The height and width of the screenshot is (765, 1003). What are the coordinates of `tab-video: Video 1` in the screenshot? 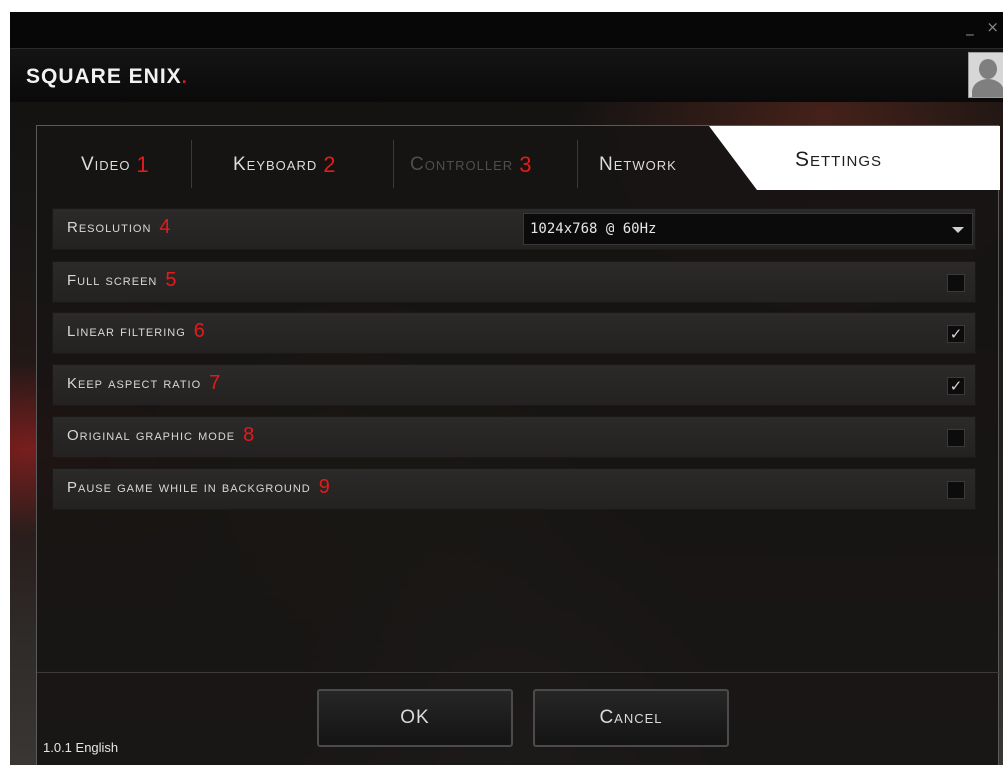 It's located at (115, 165).